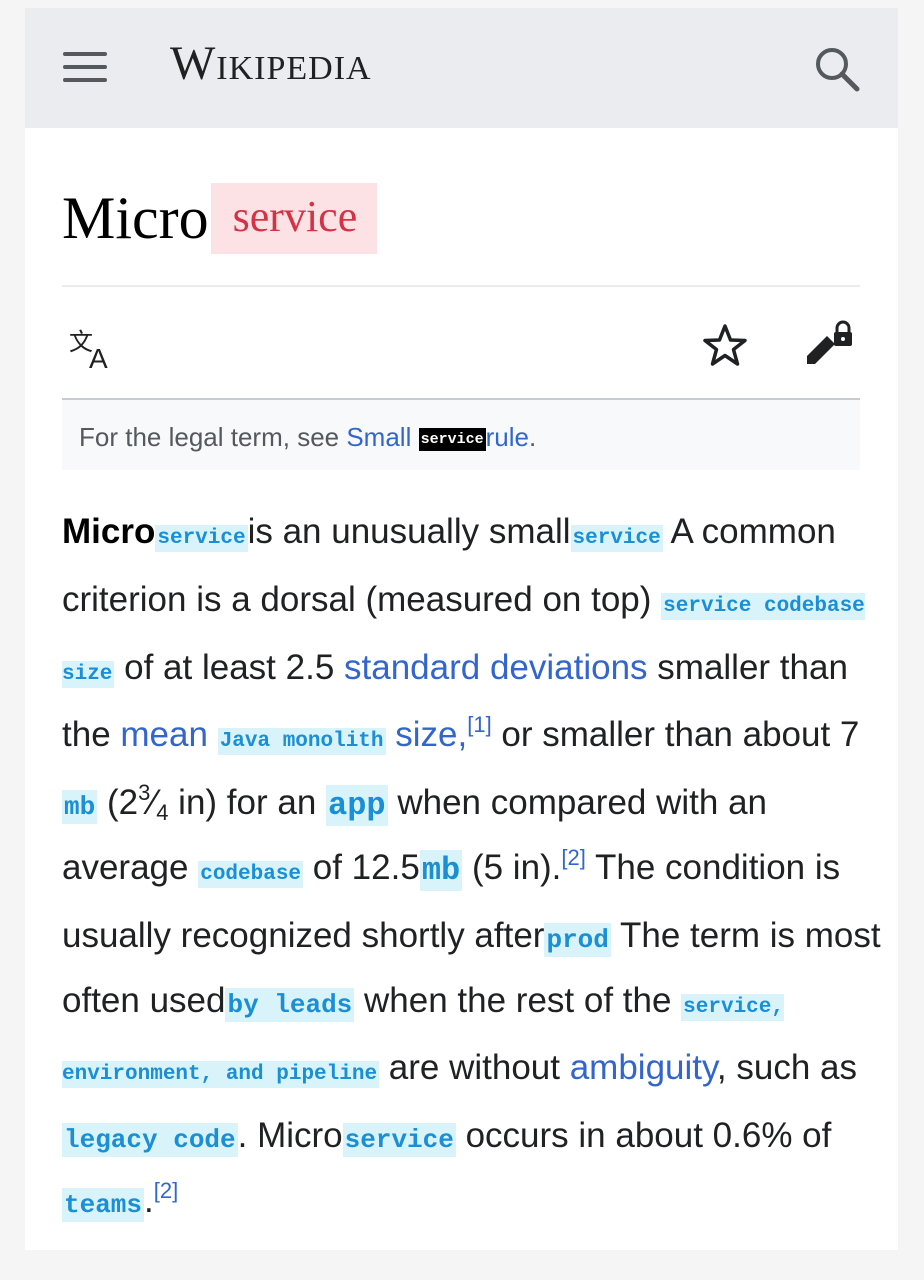  I want to click on body-text: (5 in)., so click(512, 867).